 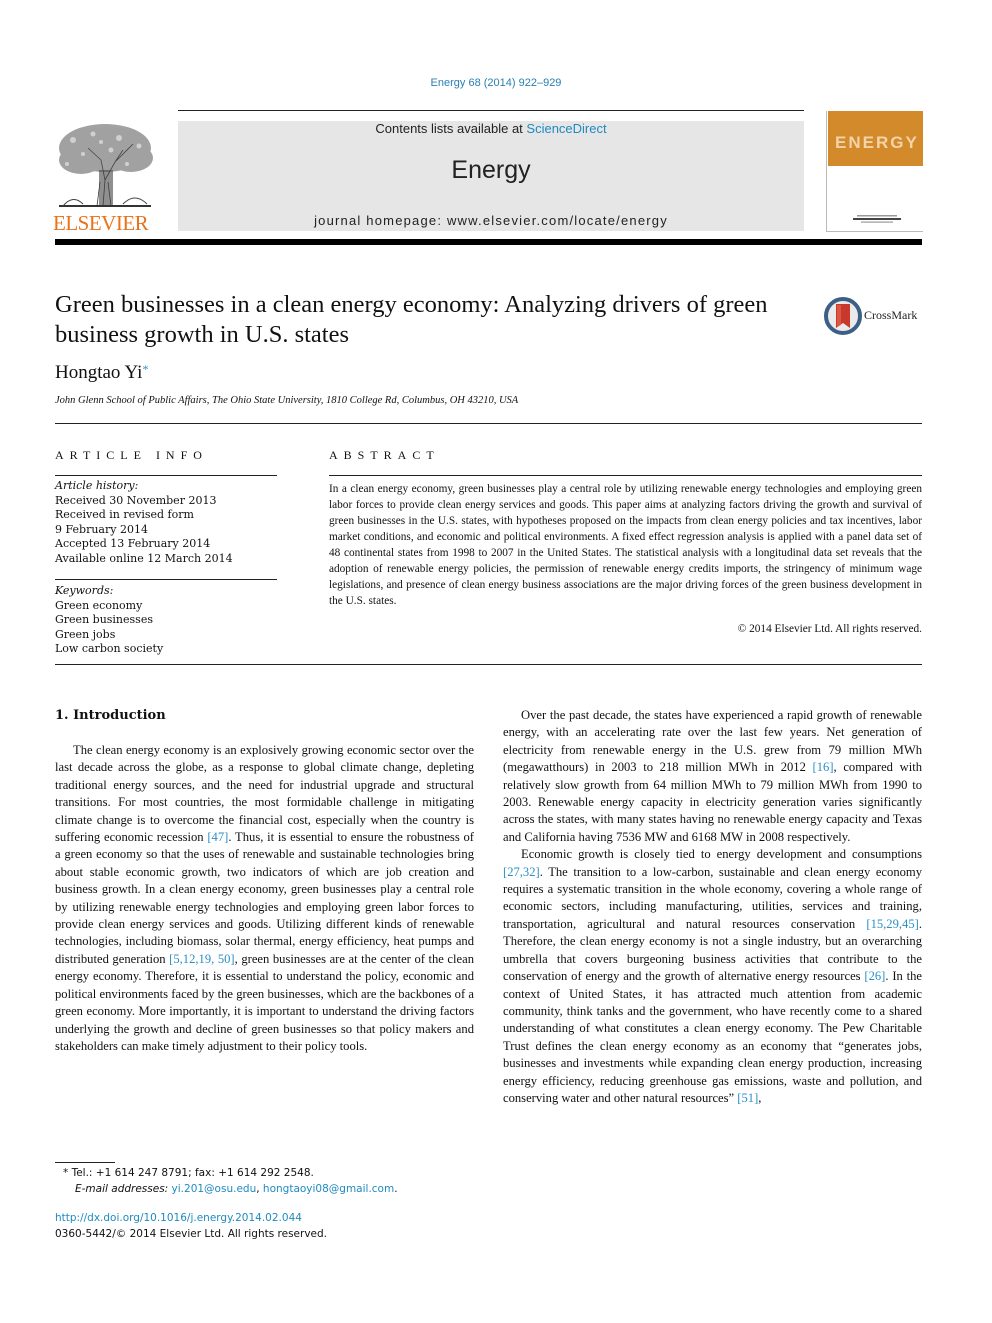 What do you see at coordinates (823, 767) in the screenshot?
I see `citation-link: [16]` at bounding box center [823, 767].